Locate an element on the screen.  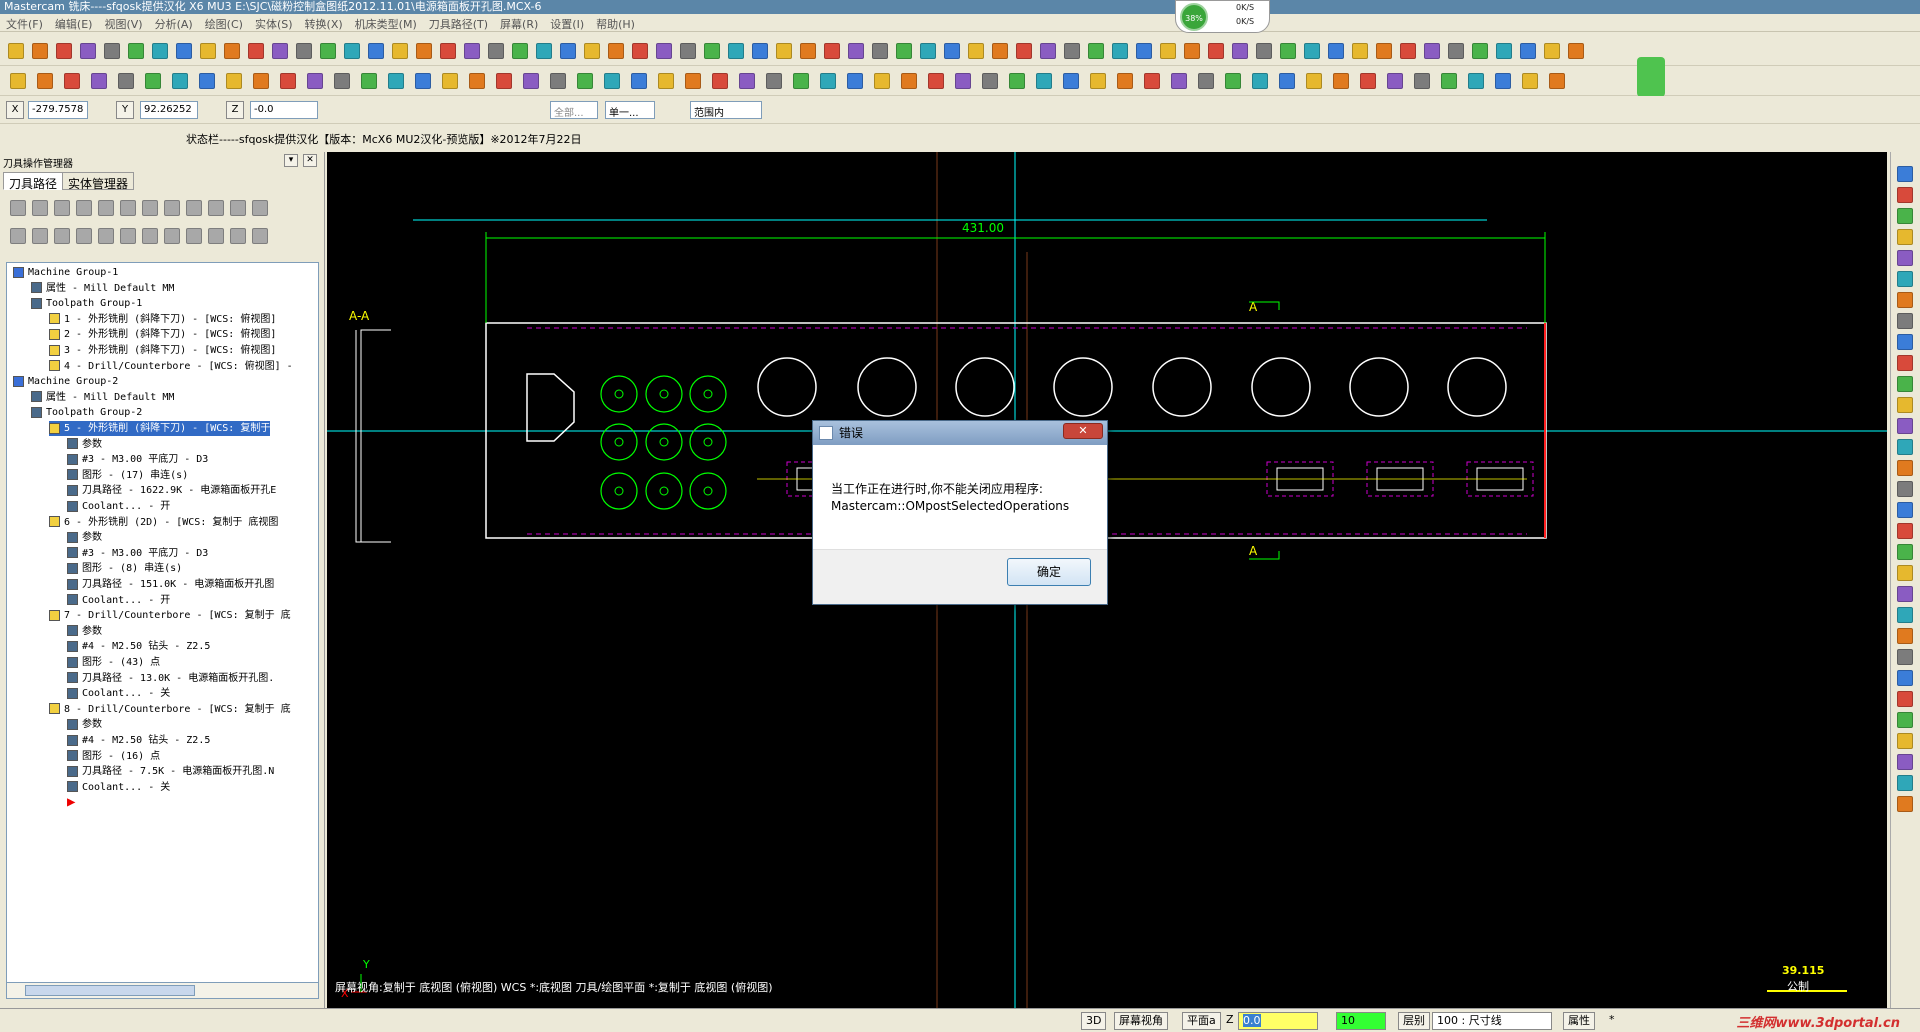
scrollbar-thumb is located at coordinates (110, 990).